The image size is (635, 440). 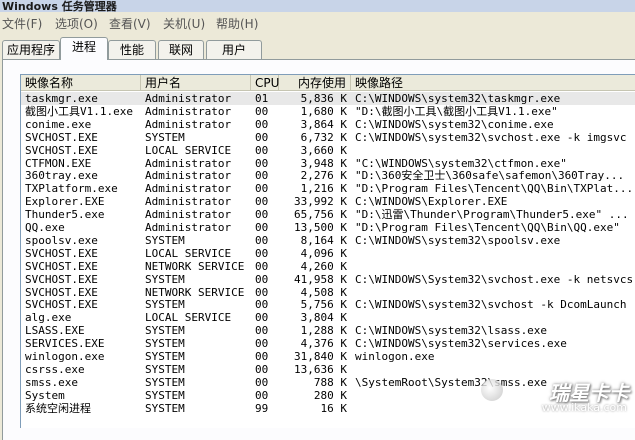 What do you see at coordinates (132, 49) in the screenshot?
I see `tab-performance: 性能` at bounding box center [132, 49].